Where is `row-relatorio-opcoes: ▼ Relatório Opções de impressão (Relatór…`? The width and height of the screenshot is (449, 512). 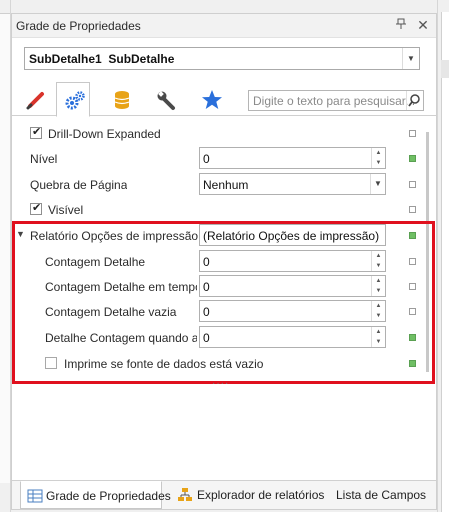
row-relatorio-opcoes: ▼ Relatório Opções de impressão (Relatór… is located at coordinates (217, 235).